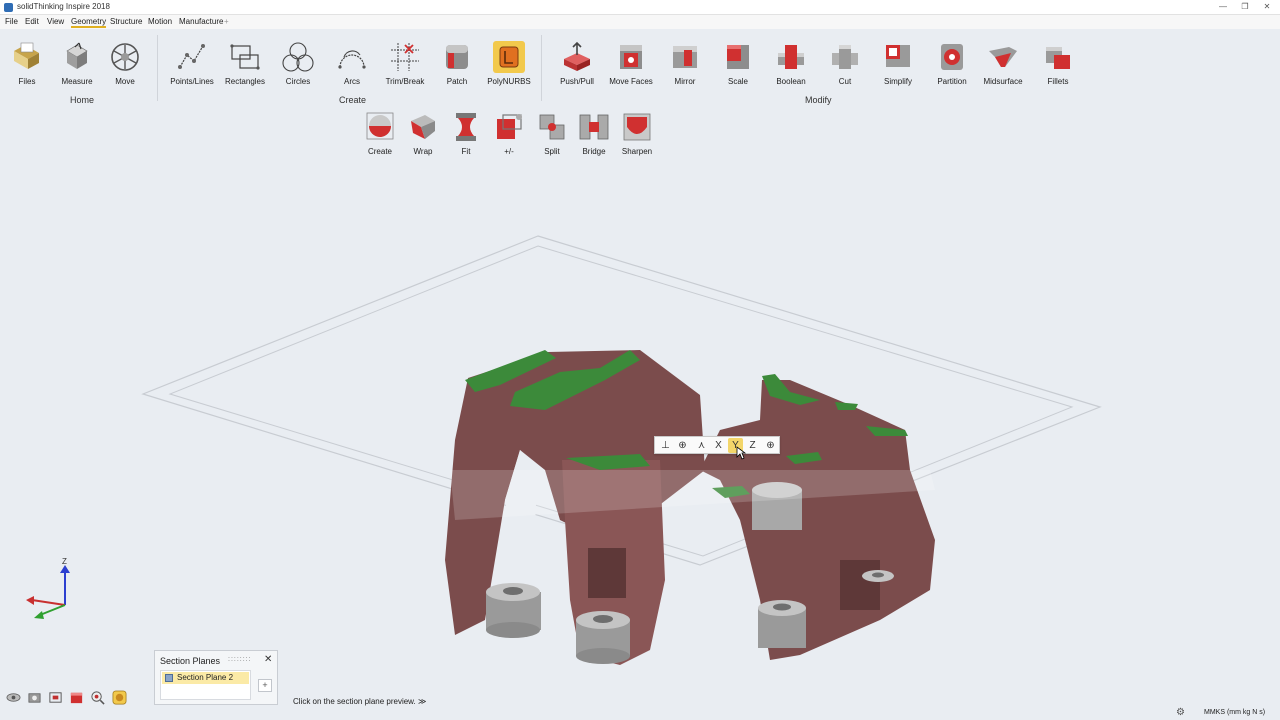 The width and height of the screenshot is (1280, 720). What do you see at coordinates (878, 576) in the screenshot?
I see `boss-back-right` at bounding box center [878, 576].